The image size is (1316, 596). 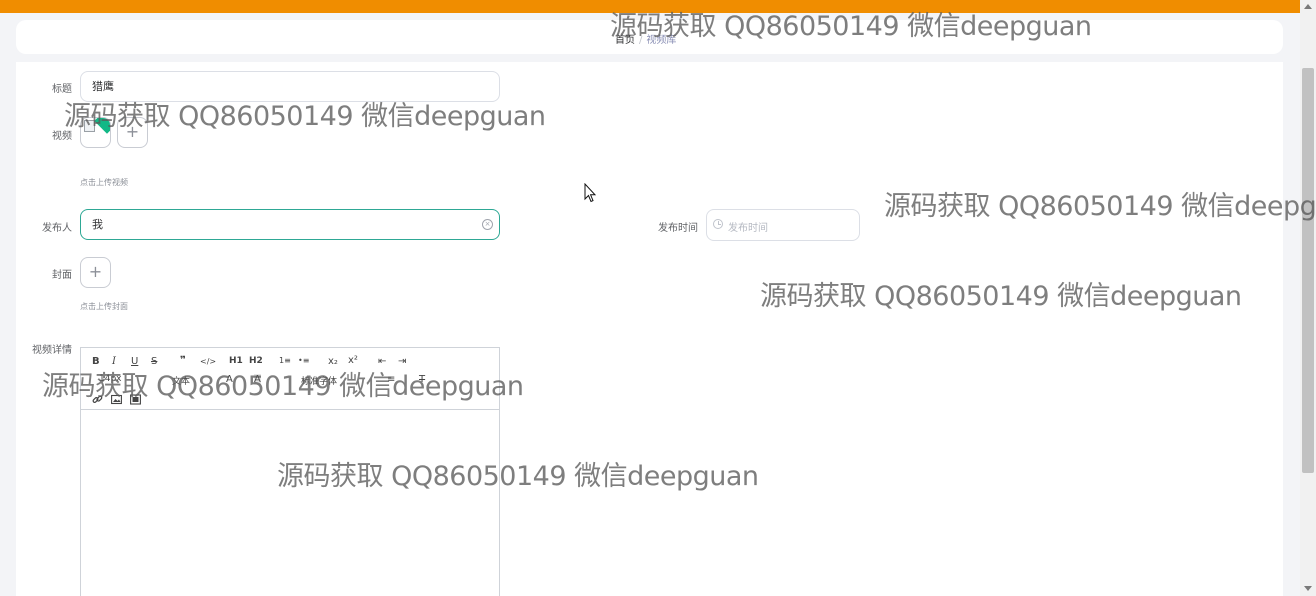 I want to click on subscript-button: x₂, so click(x=333, y=361).